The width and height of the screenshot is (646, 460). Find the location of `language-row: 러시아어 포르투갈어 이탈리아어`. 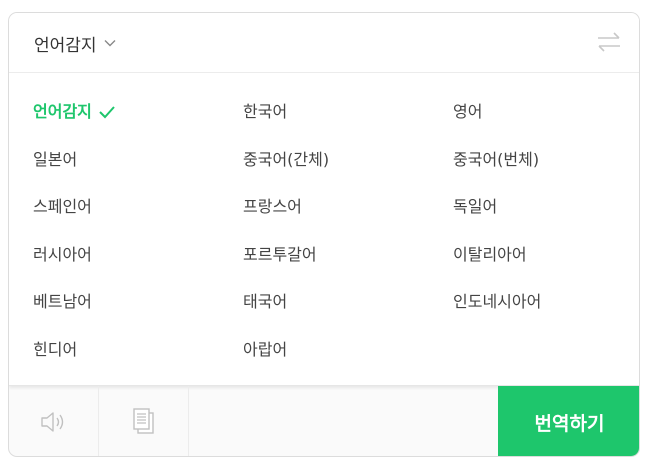

language-row: 러시아어 포르투갈어 이탈리아어 is located at coordinates (333, 267).